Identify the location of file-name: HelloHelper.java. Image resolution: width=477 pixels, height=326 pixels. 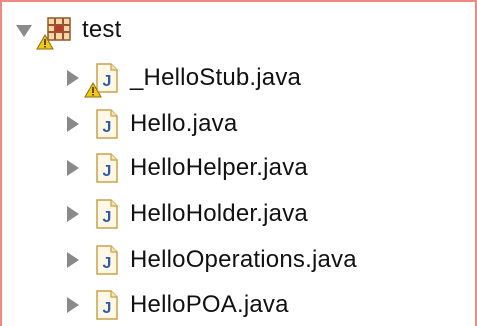
(219, 168).